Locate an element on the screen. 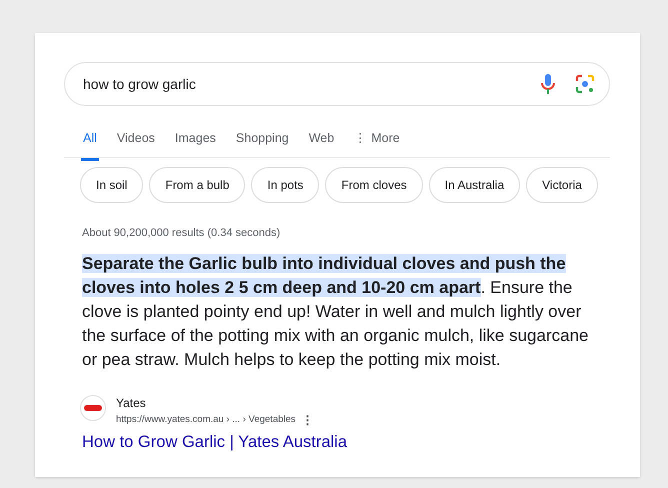 The image size is (668, 488). search-tab: Videos is located at coordinates (135, 145).